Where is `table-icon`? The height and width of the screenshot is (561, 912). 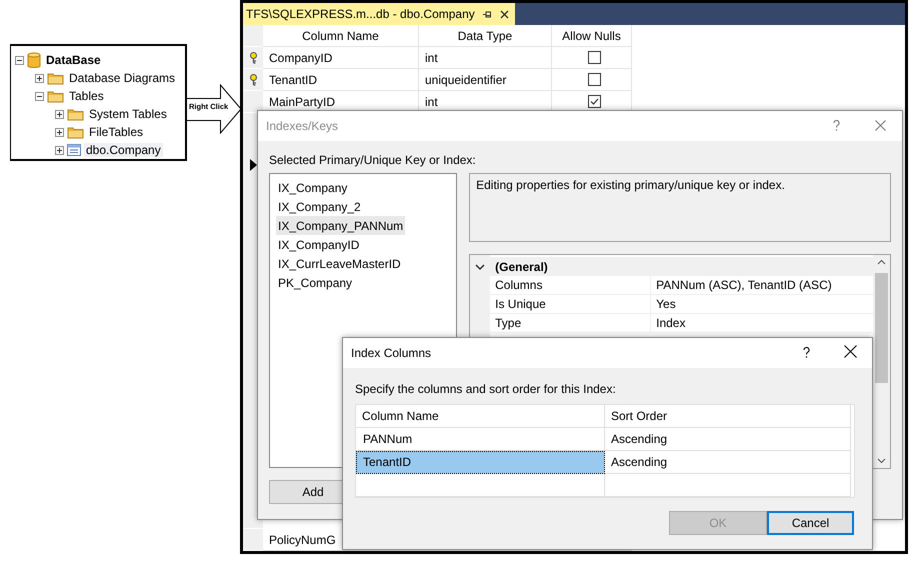 table-icon is located at coordinates (74, 150).